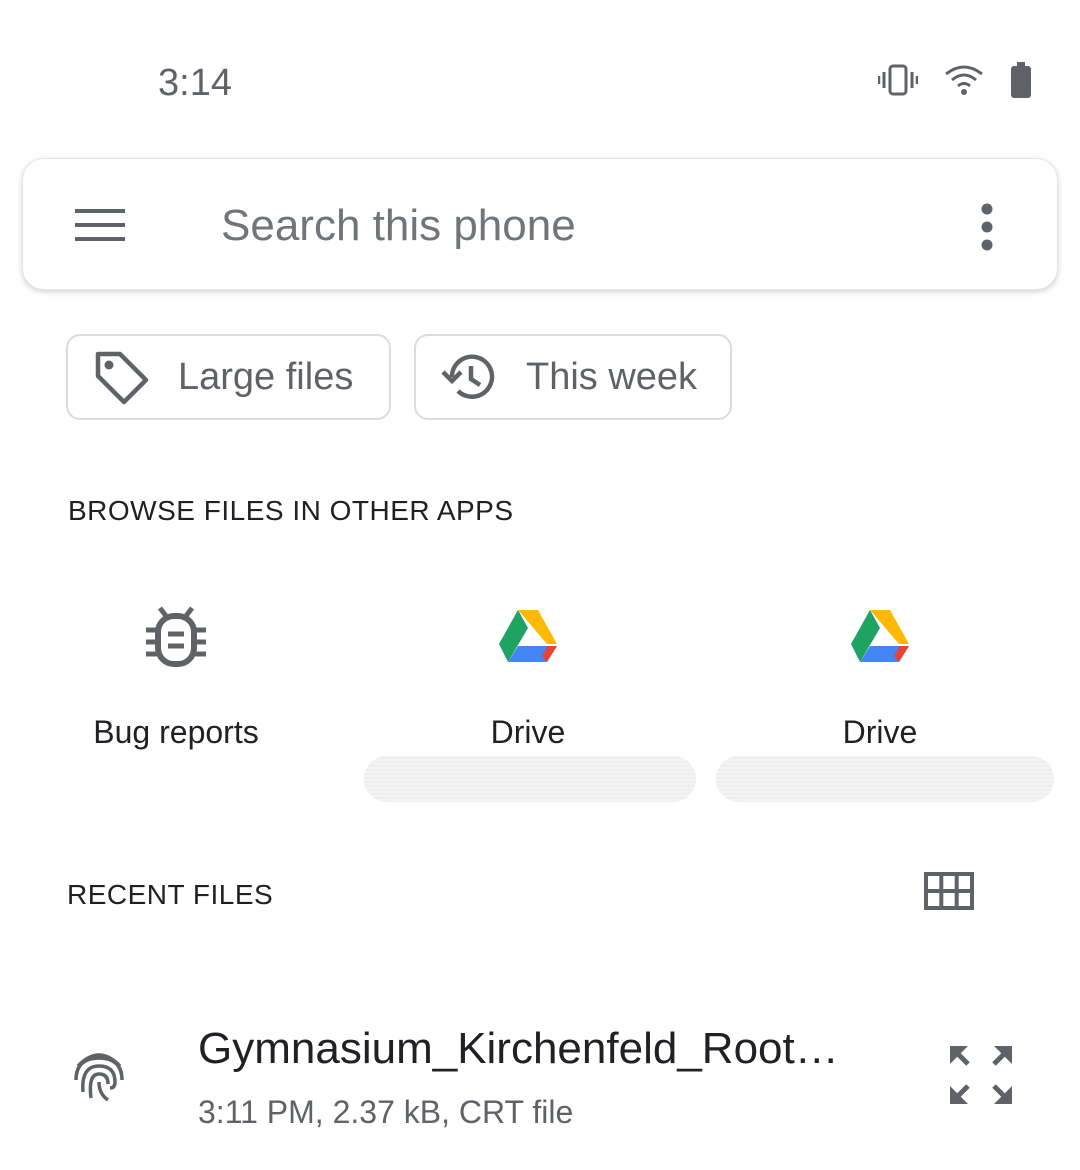 This screenshot has width=1080, height=1170. What do you see at coordinates (100, 225) in the screenshot?
I see `hamburger-menu-icon` at bounding box center [100, 225].